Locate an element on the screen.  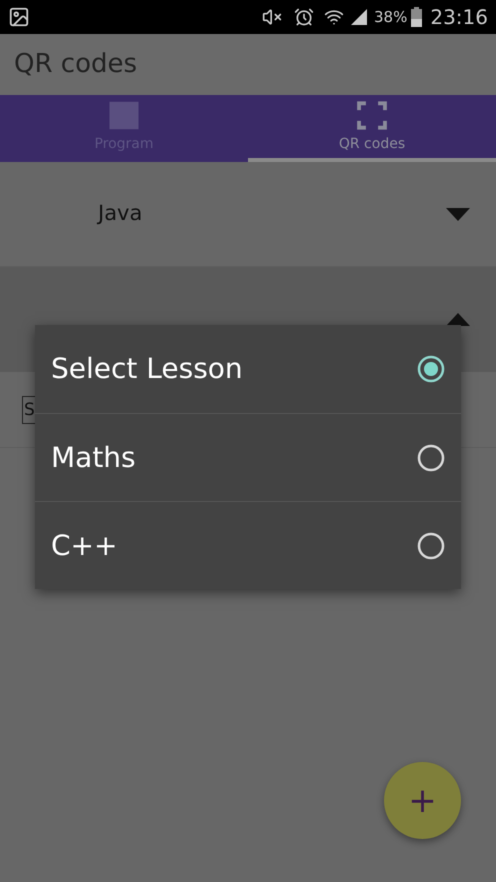
battery-icon is located at coordinates (416, 17).